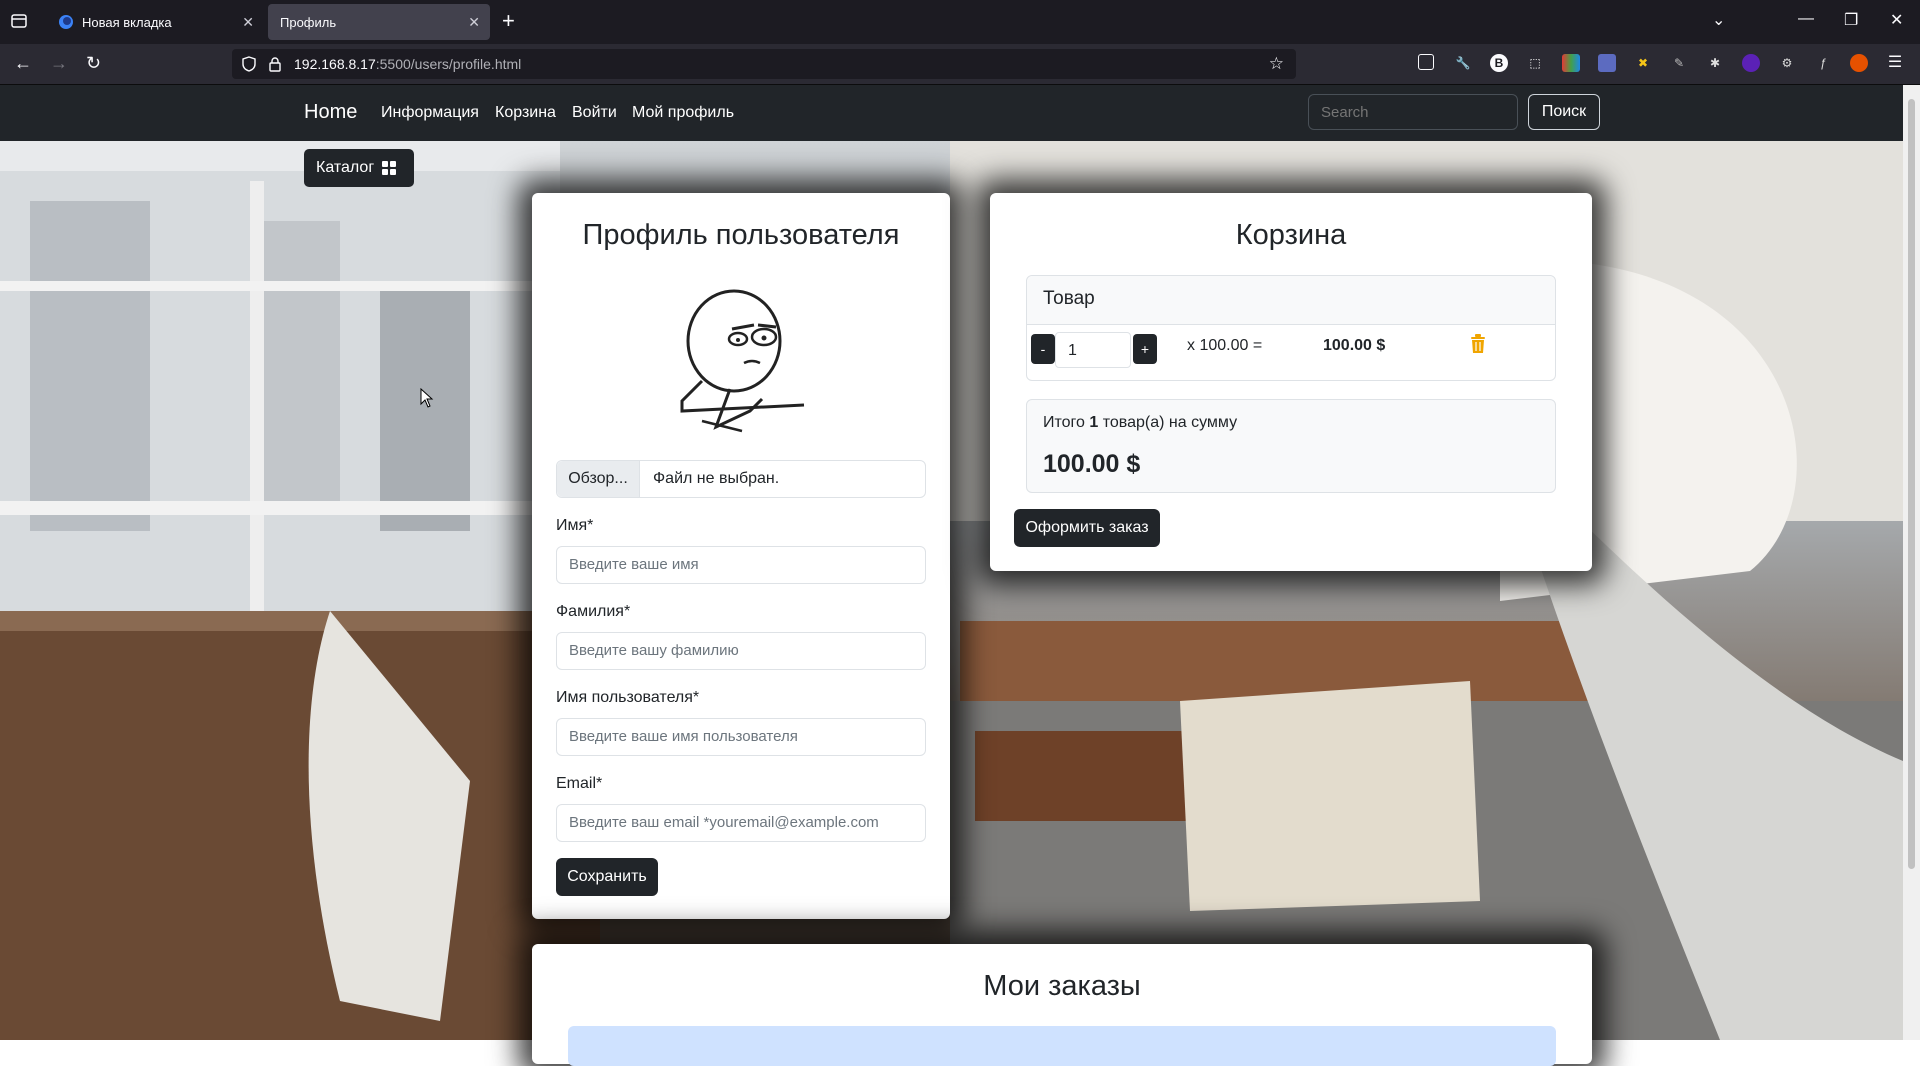 The image size is (1920, 1066). Describe the element at coordinates (330, 112) in the screenshot. I see `brand-home-link: Home` at that location.